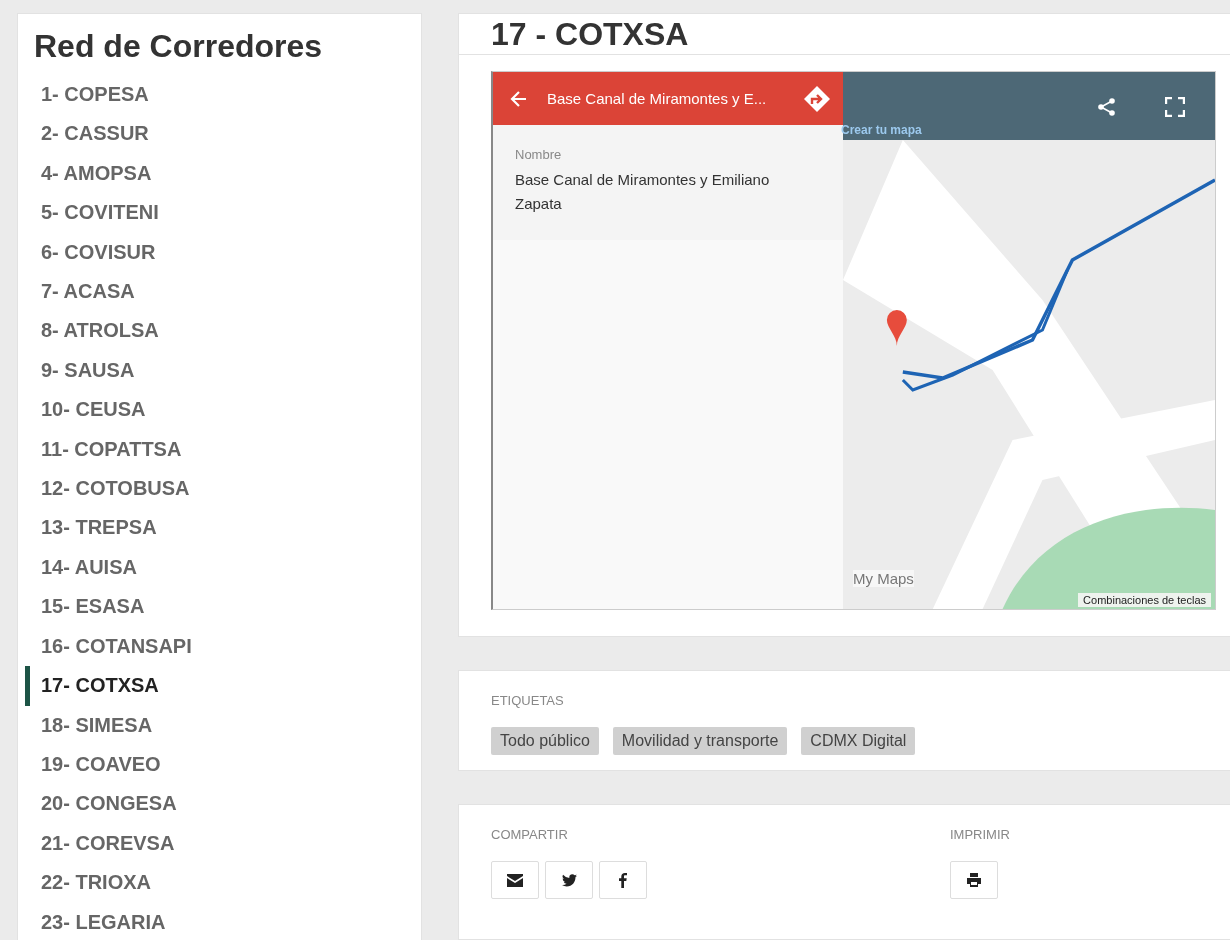  What do you see at coordinates (223, 213) in the screenshot?
I see `sidebar-item: 5- COVITENI` at bounding box center [223, 213].